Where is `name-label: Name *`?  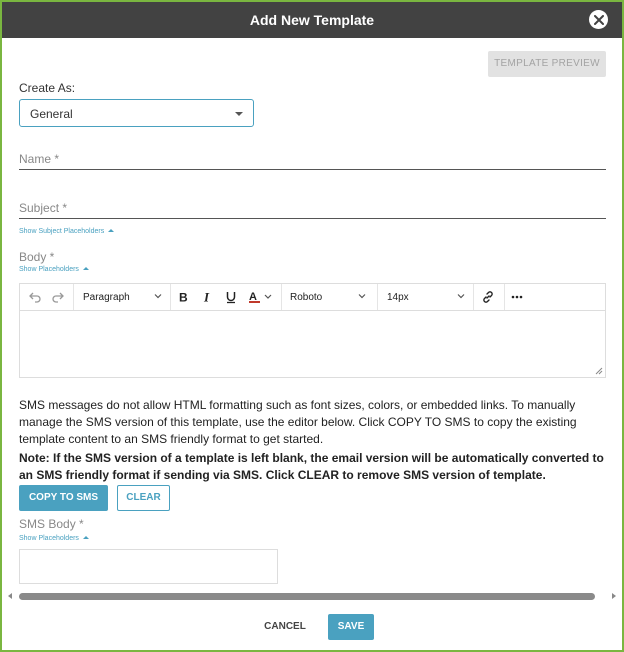
name-label: Name * is located at coordinates (39, 159).